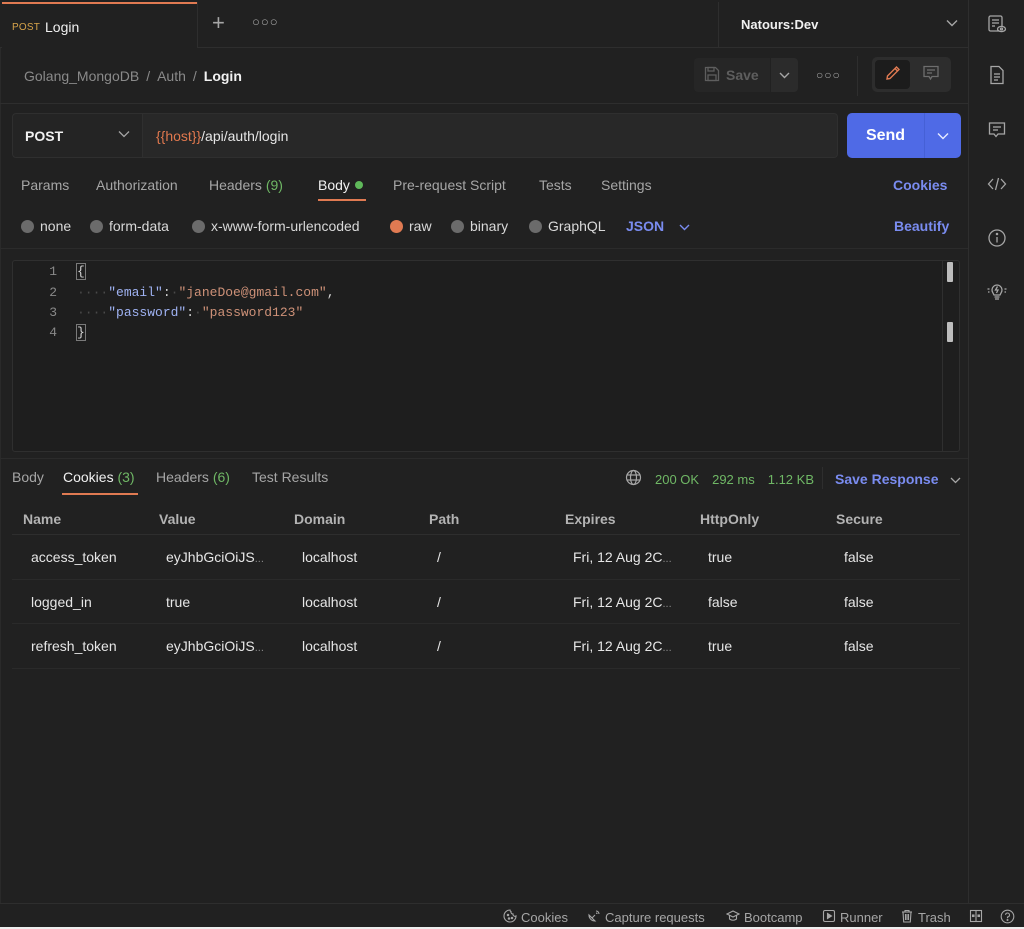 The height and width of the screenshot is (929, 1024). I want to click on radio-none: none, so click(46, 226).